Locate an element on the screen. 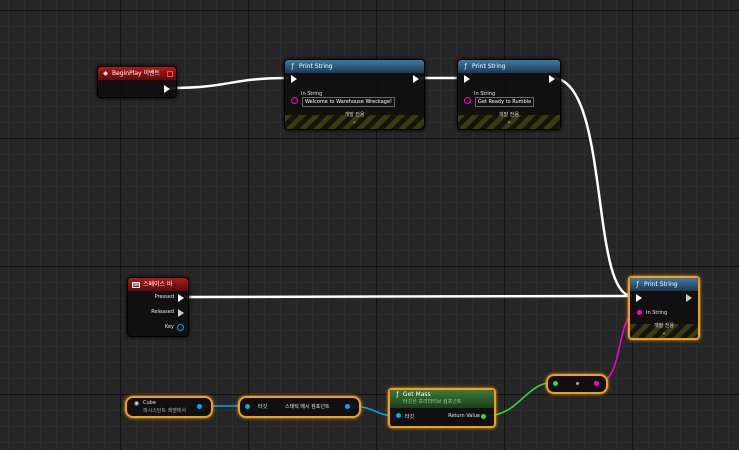  released-exec-pin is located at coordinates (181, 313).